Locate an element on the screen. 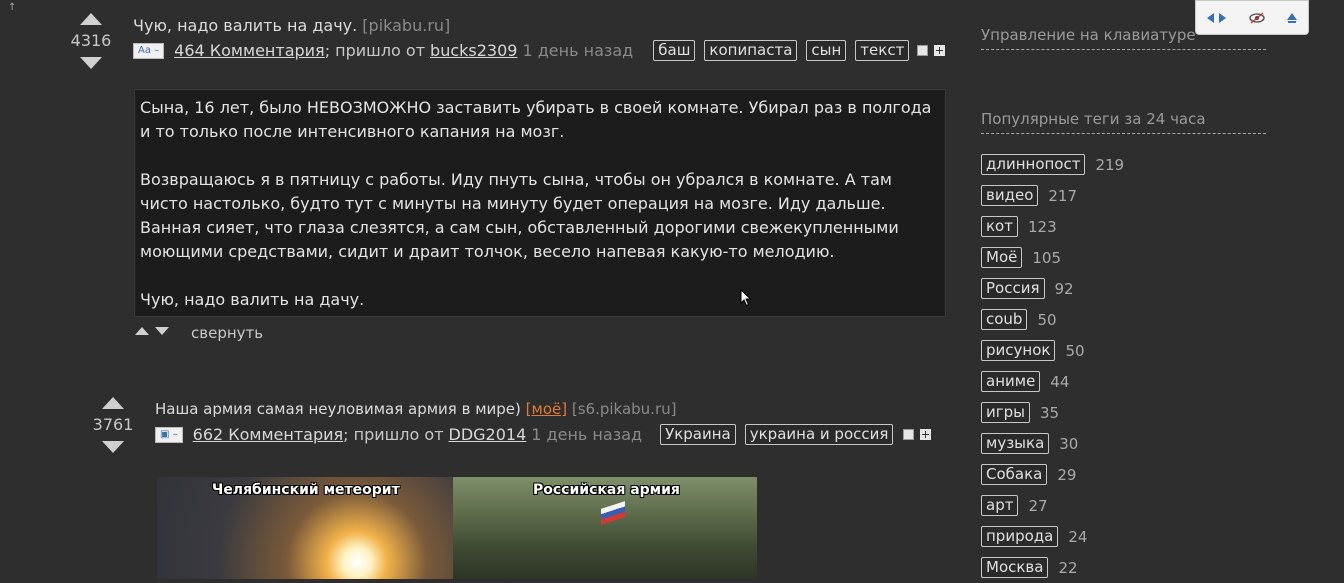 This screenshot has height=583, width=1344. image-type-icon: ▣ – is located at coordinates (169, 434).